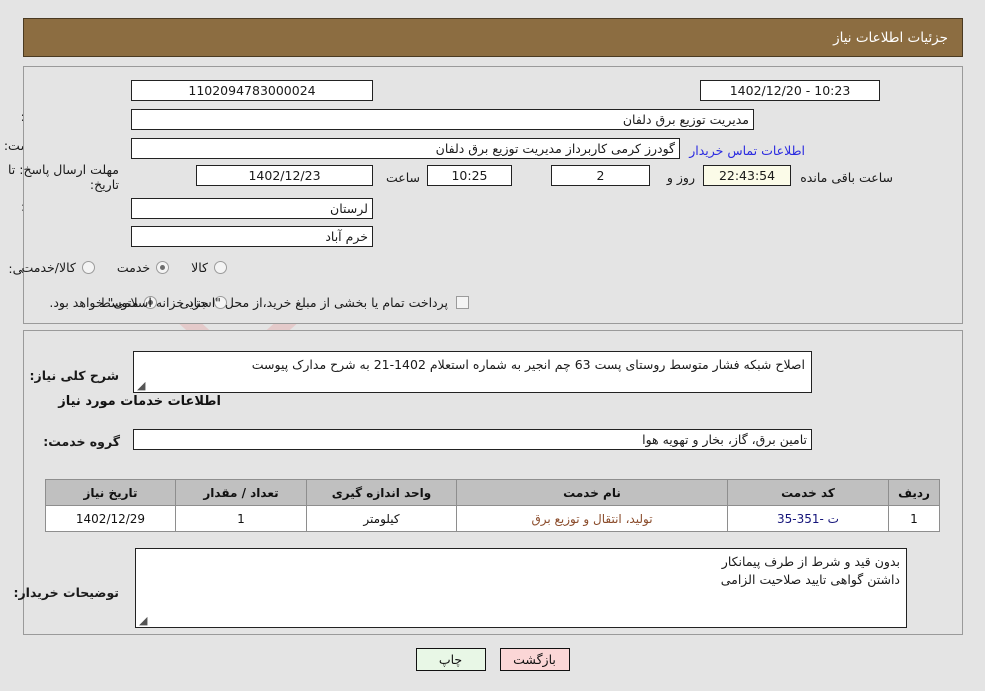 Image resolution: width=985 pixels, height=691 pixels. I want to click on action-button-bar: بازگشت چاپ, so click(492, 659).